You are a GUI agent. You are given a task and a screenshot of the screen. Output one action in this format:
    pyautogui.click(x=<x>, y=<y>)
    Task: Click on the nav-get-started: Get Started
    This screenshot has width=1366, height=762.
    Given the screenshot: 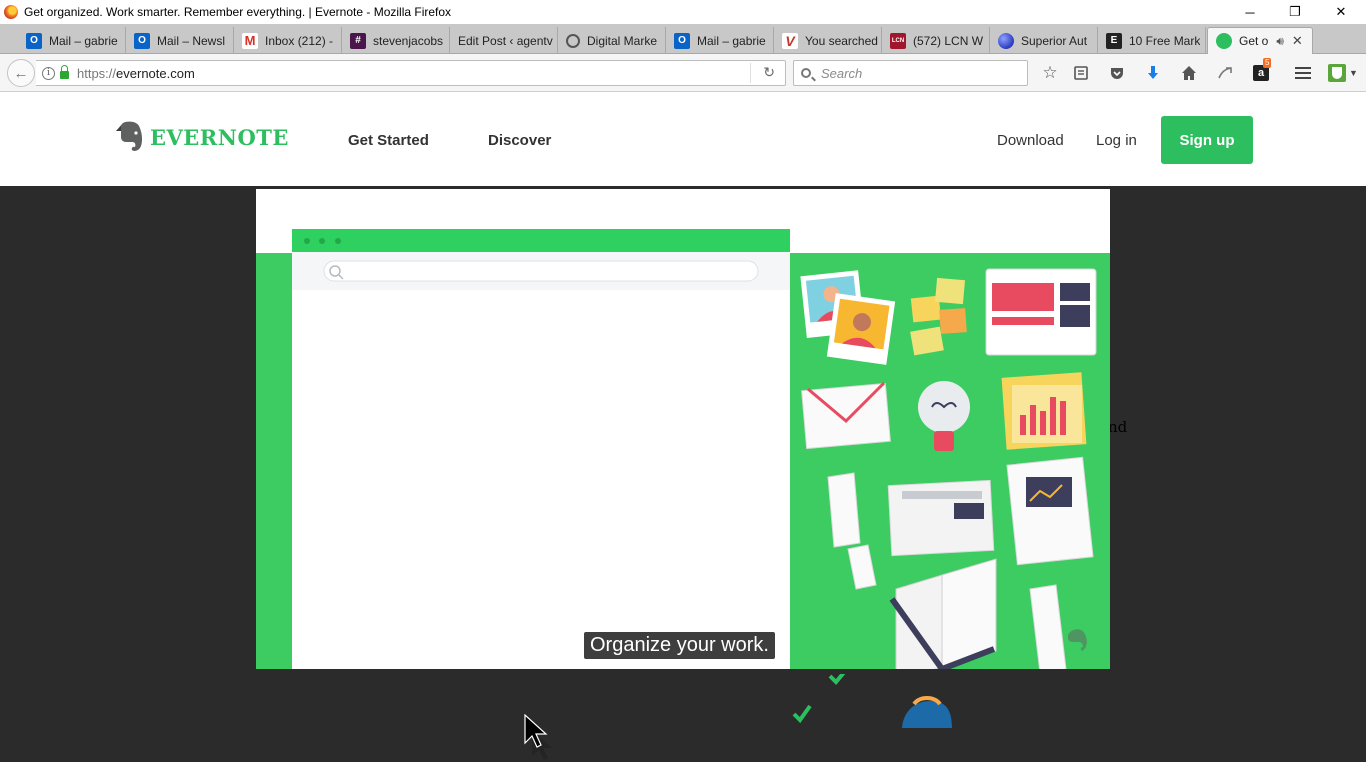 What is the action you would take?
    pyautogui.click(x=388, y=140)
    